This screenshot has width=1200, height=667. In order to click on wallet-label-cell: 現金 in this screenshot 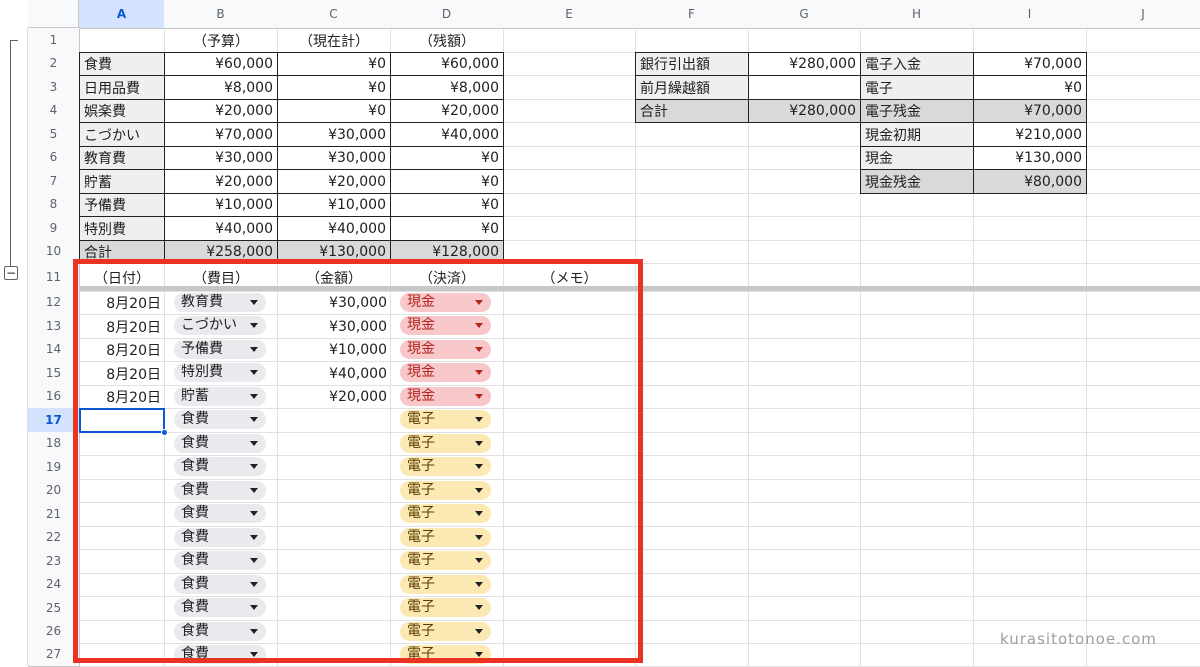, I will do `click(917, 158)`.